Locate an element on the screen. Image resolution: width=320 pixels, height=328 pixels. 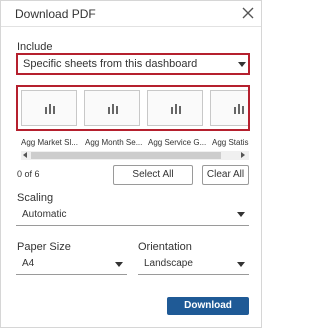
selection-count: 0 of 6 is located at coordinates (28, 174).